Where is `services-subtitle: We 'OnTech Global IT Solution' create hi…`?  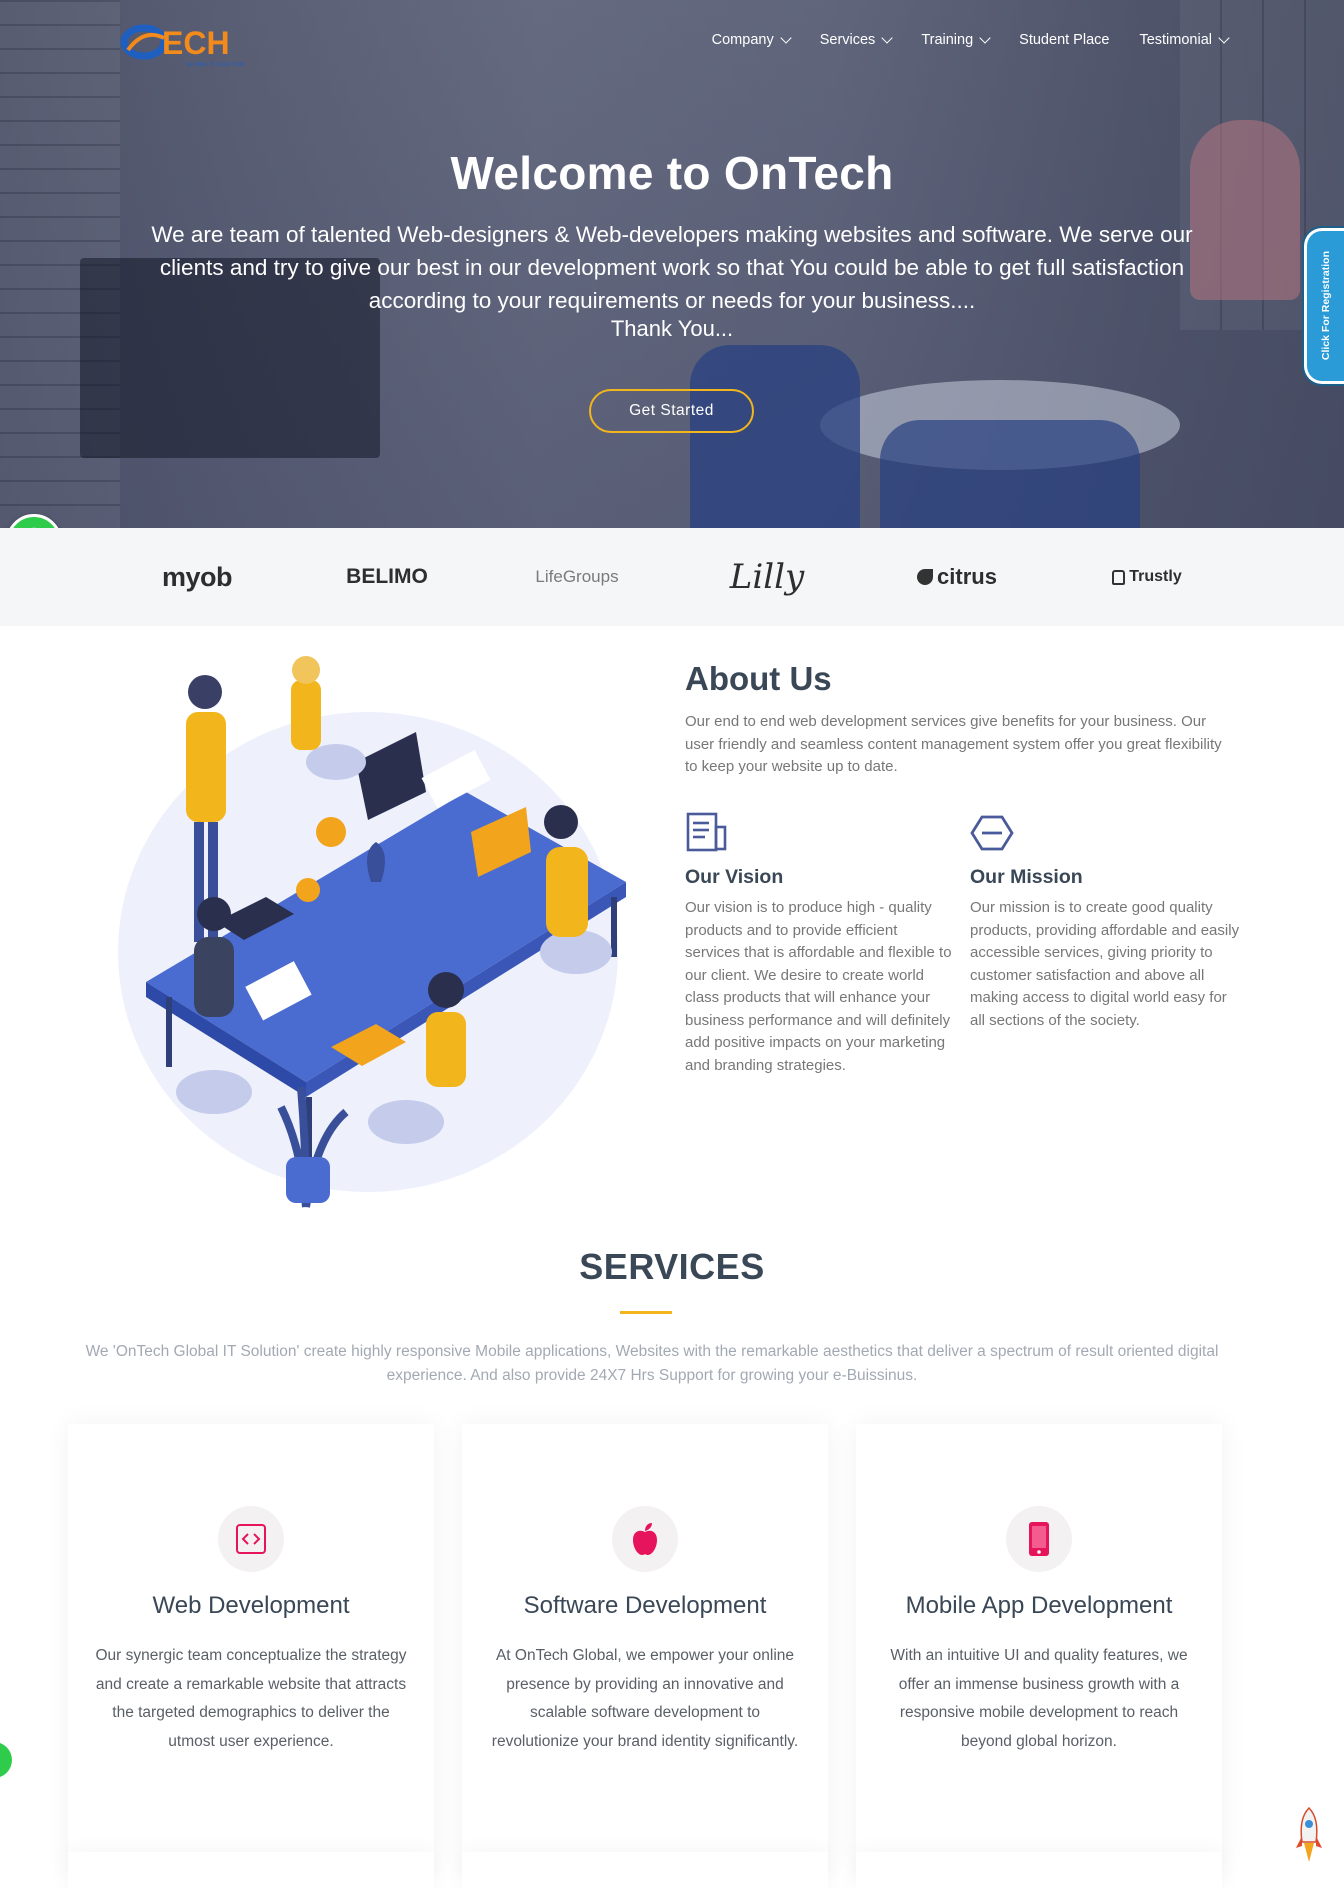
services-subtitle: We 'OnTech Global IT Solution' create hi… is located at coordinates (652, 1363).